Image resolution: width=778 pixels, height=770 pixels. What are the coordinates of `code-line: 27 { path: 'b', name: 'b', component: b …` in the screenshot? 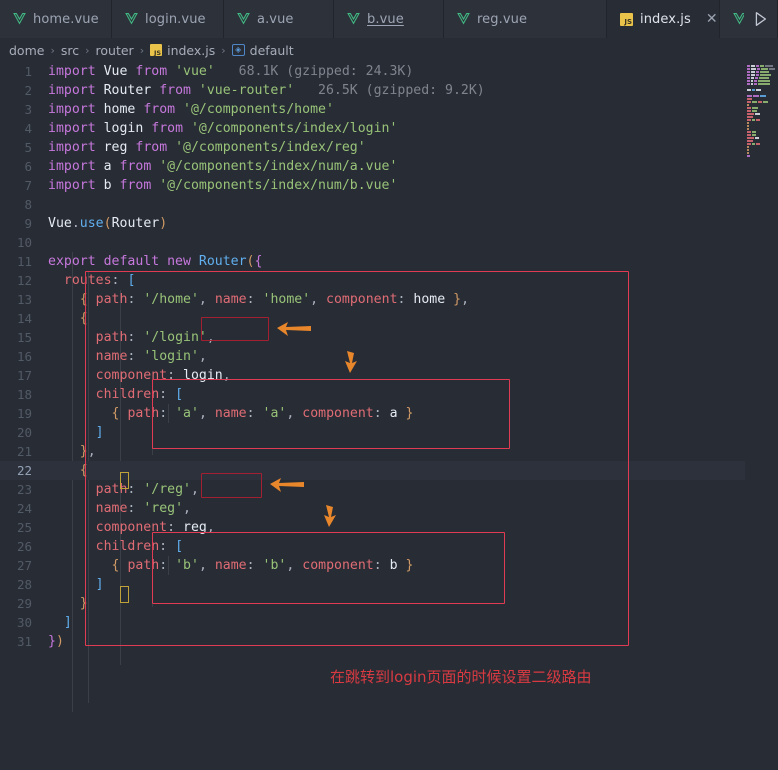 It's located at (372, 565).